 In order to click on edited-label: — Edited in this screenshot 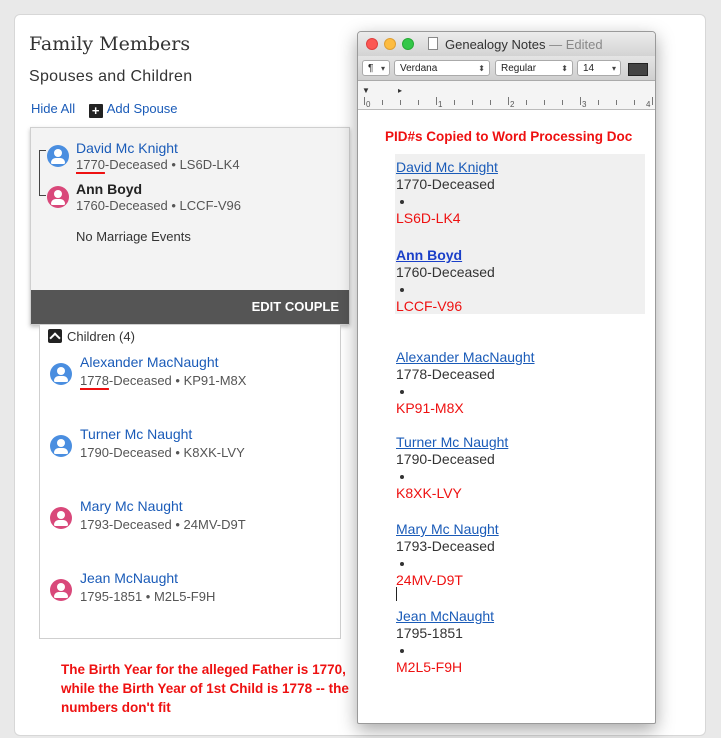, I will do `click(576, 44)`.